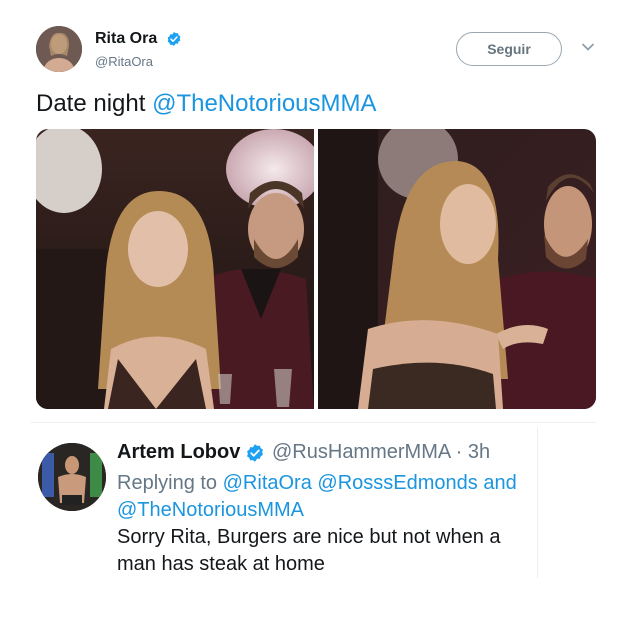 Image resolution: width=643 pixels, height=640 pixels. I want to click on avatar-portrait, so click(59, 49).